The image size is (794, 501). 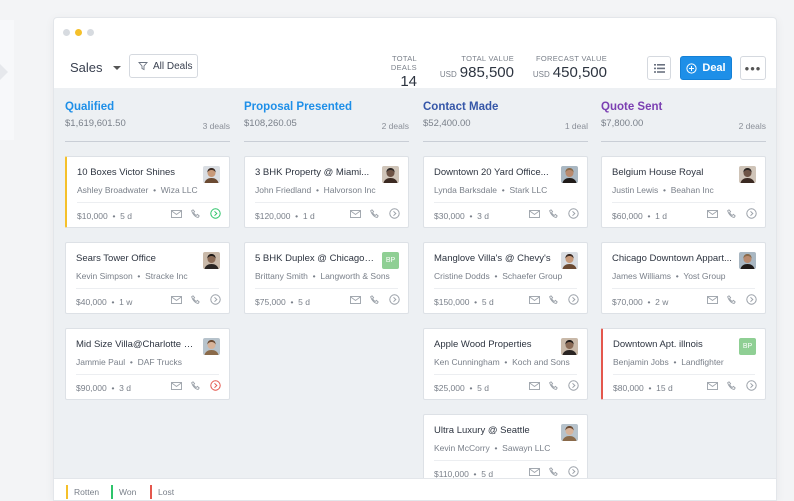 I want to click on arrow-circle-red-icon, so click(x=215, y=385).